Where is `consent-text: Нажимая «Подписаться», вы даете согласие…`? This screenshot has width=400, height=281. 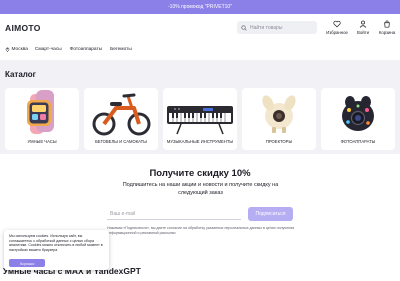 consent-text: Нажимая «Подписаться», вы даете согласие… is located at coordinates (201, 230).